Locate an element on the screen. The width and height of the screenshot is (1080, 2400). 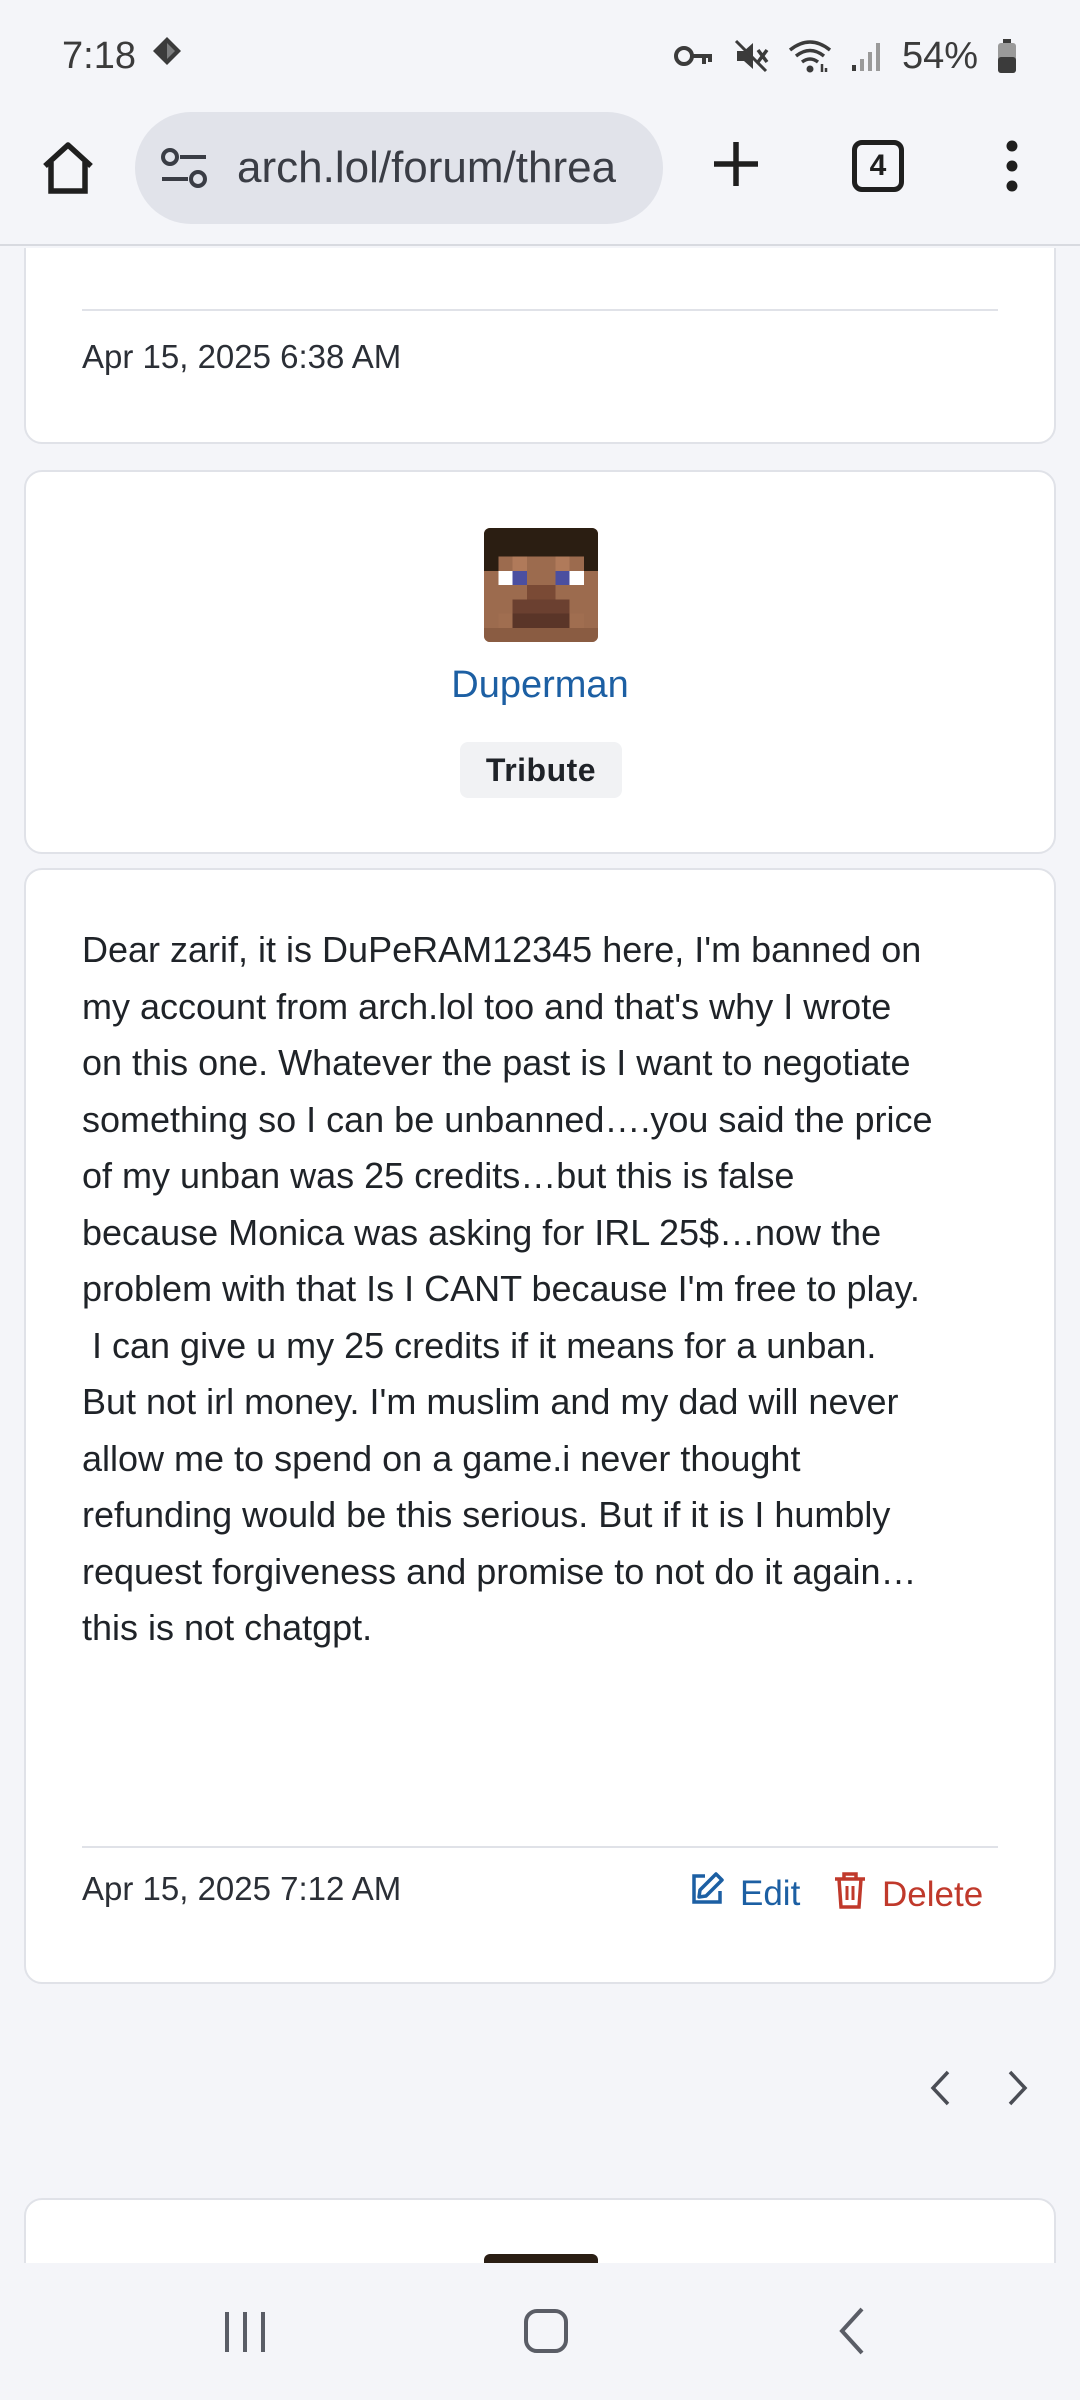
browser-toolbar: arch.lol/forum/threa 4 is located at coordinates (540, 179).